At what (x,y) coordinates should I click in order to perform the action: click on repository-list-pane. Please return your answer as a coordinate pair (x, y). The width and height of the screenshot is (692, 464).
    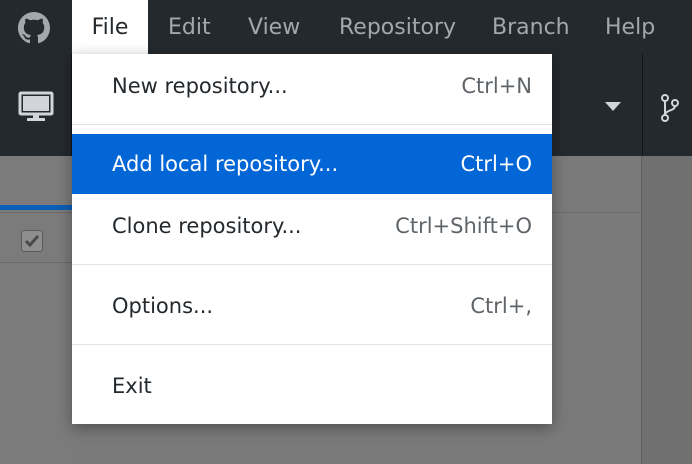
    Looking at the image, I should click on (36, 310).